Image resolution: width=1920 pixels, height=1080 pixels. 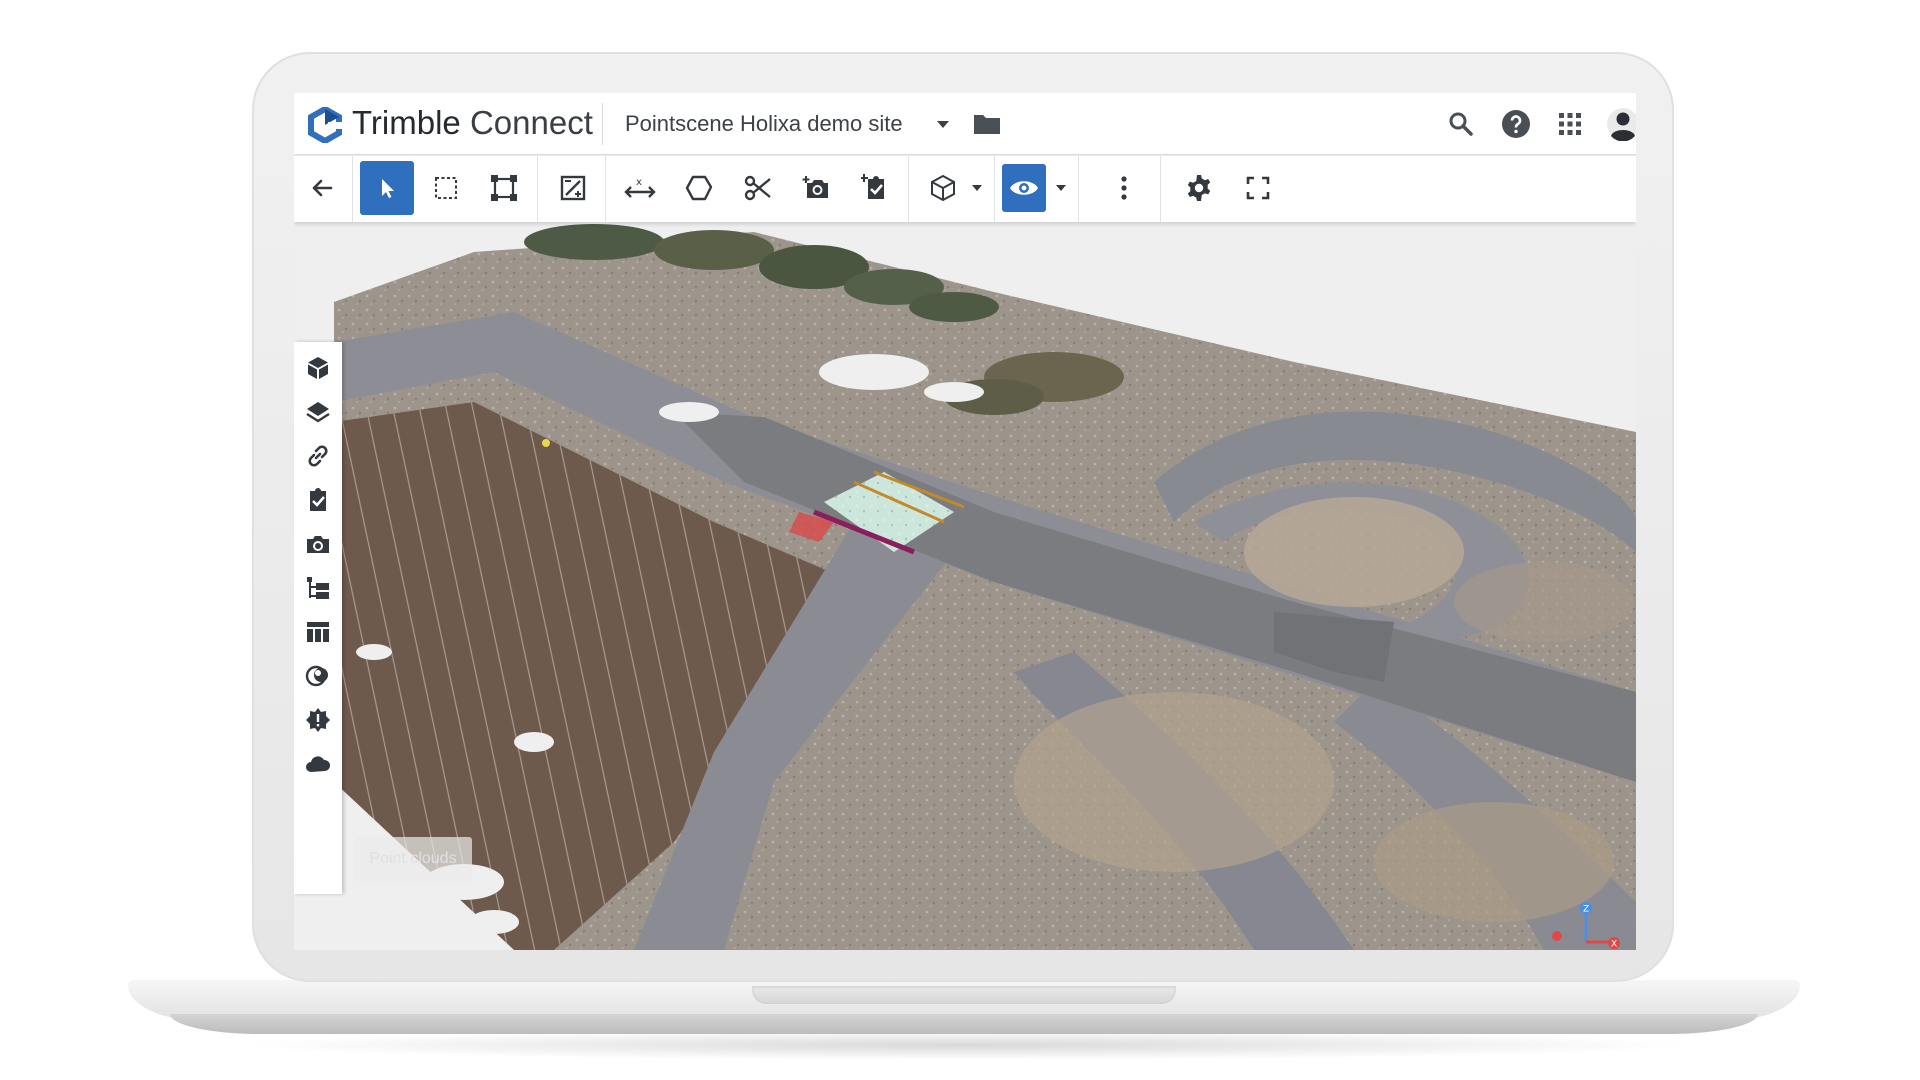 I want to click on back-arrow-icon, so click(x=322, y=188).